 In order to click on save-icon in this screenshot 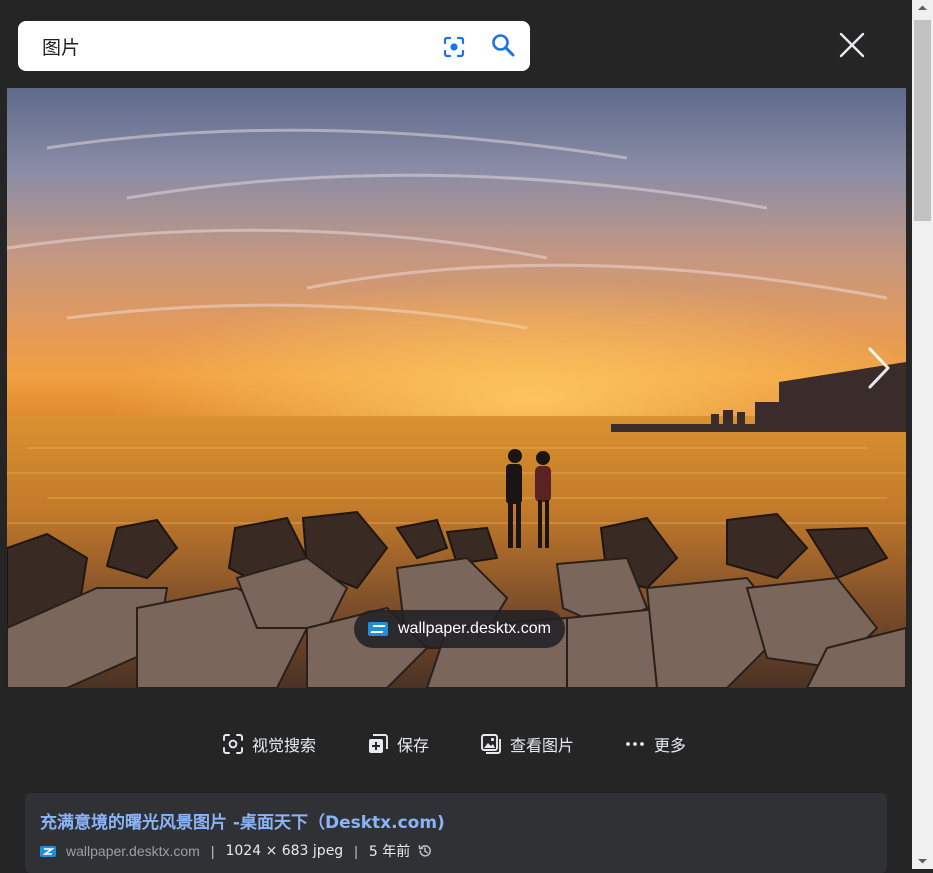, I will do `click(378, 743)`.